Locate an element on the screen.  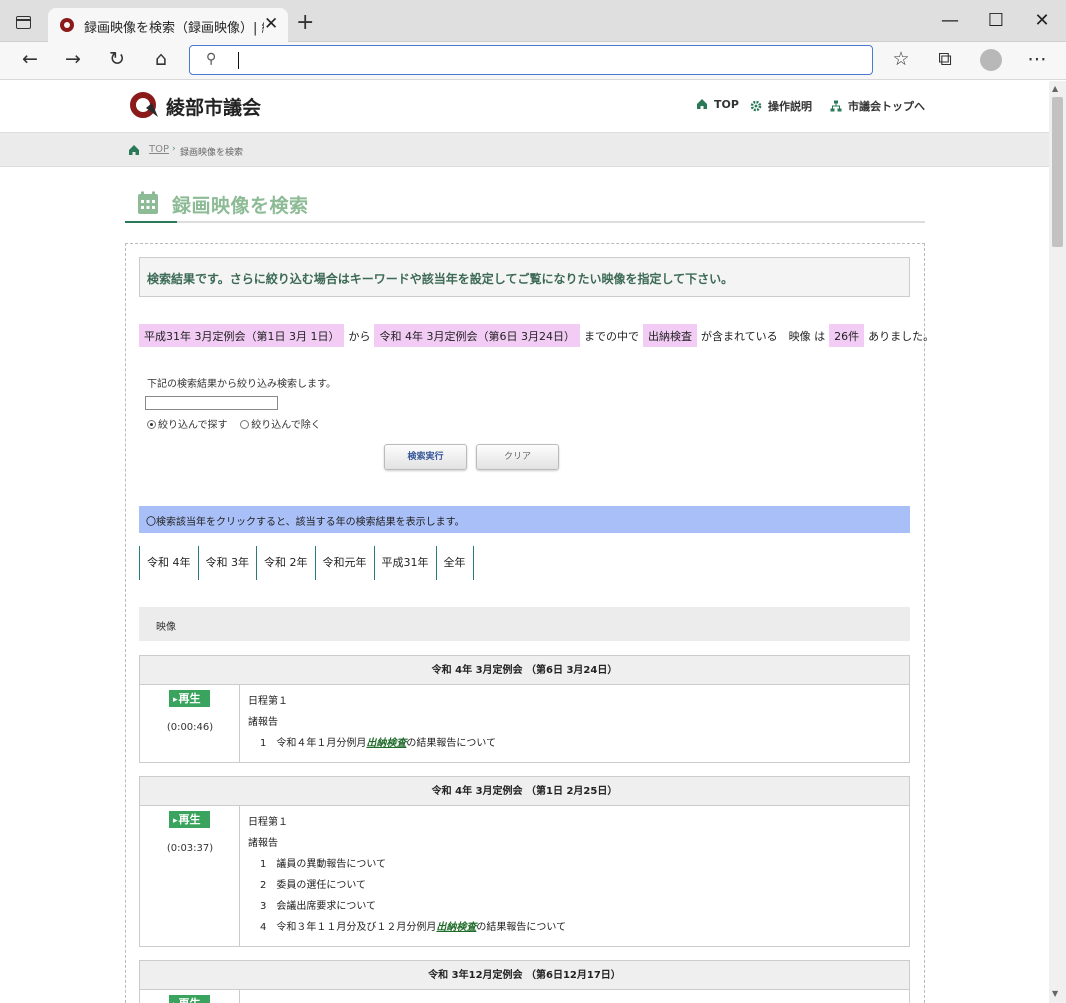
page-scrollbar: ▲ ▼ is located at coordinates (1057, 542).